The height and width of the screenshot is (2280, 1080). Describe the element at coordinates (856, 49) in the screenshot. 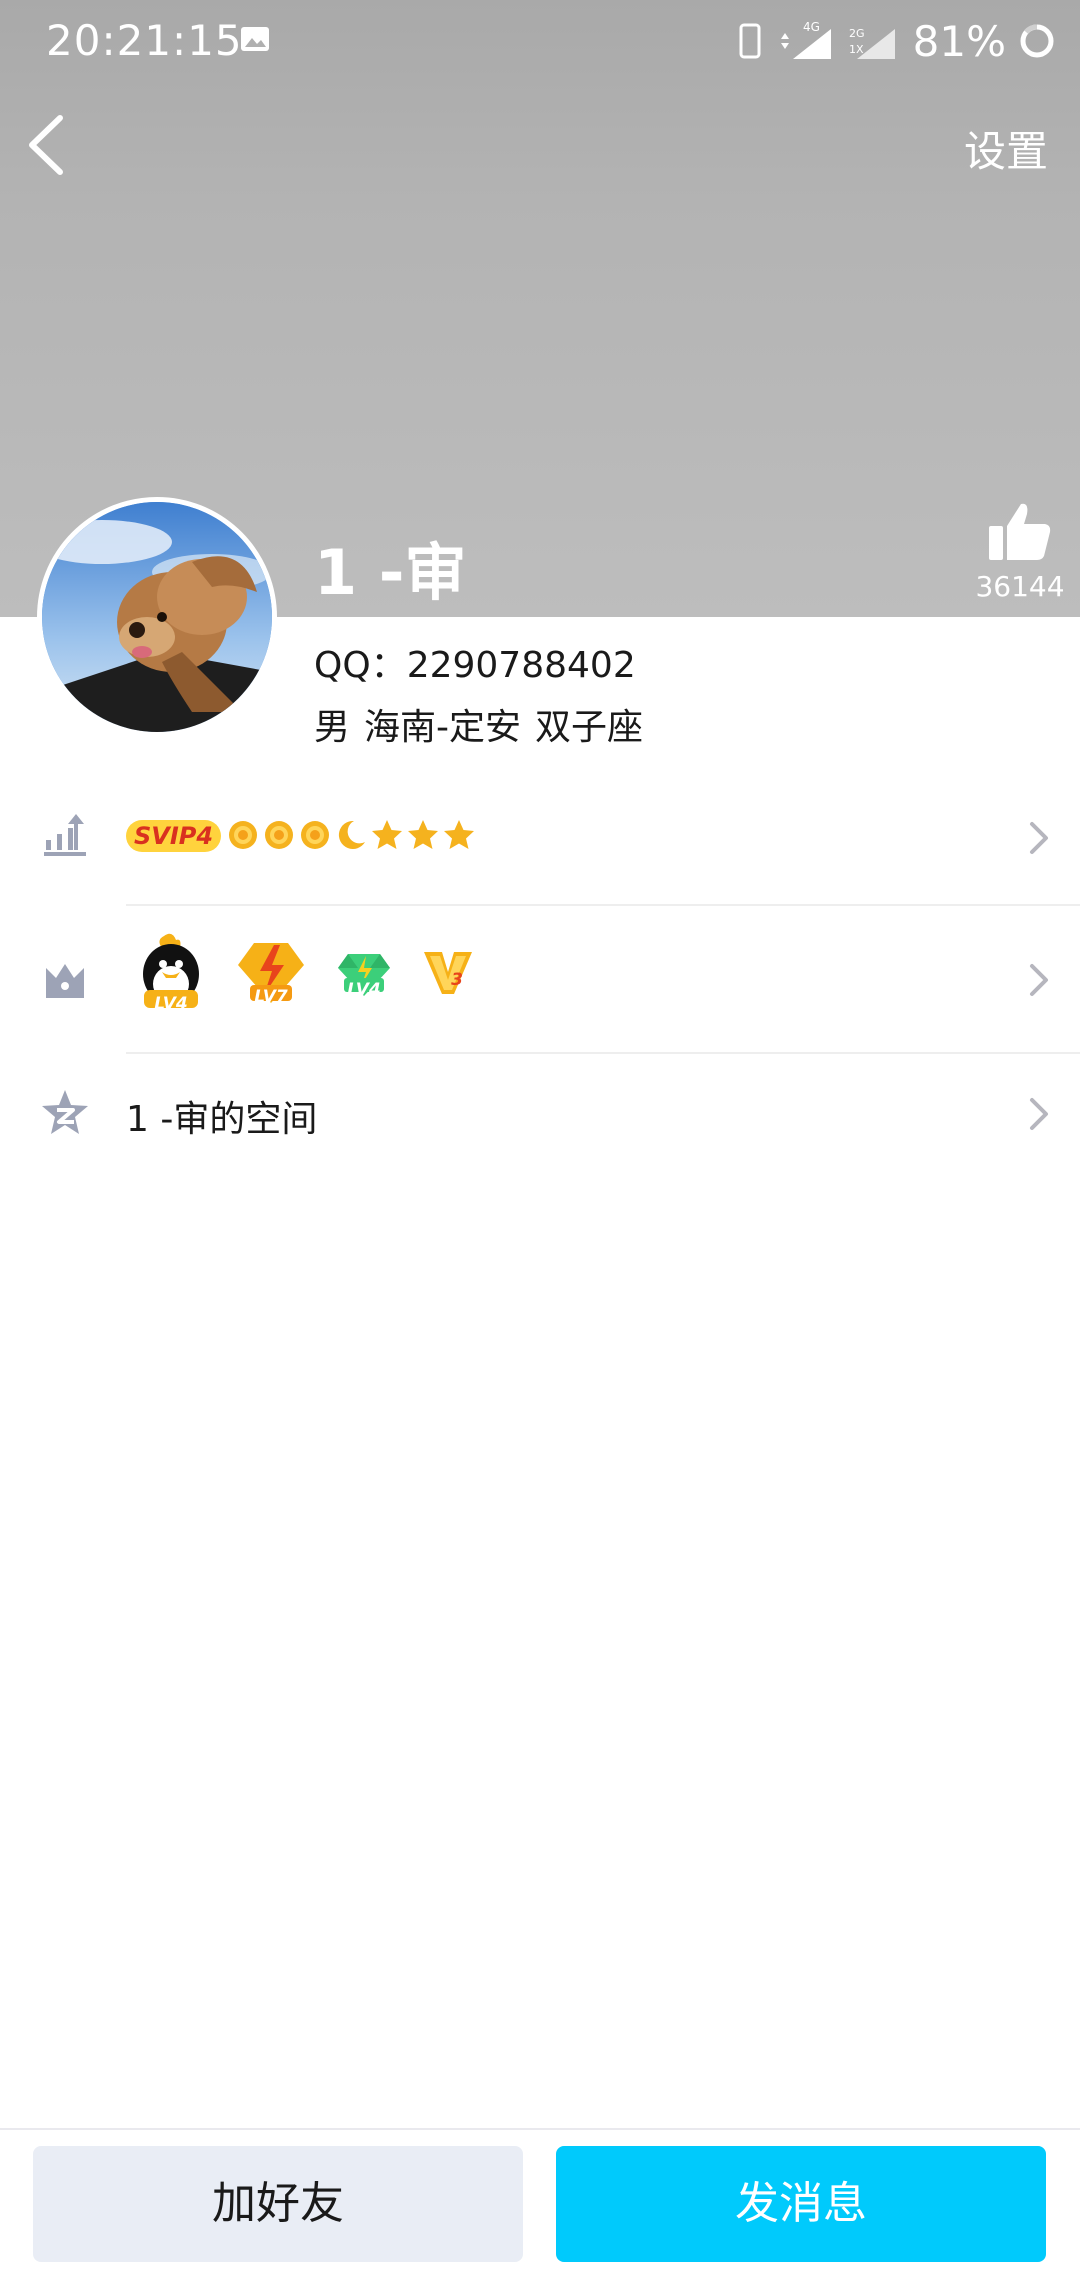

I see `network-2-bottom-label: 1X` at that location.